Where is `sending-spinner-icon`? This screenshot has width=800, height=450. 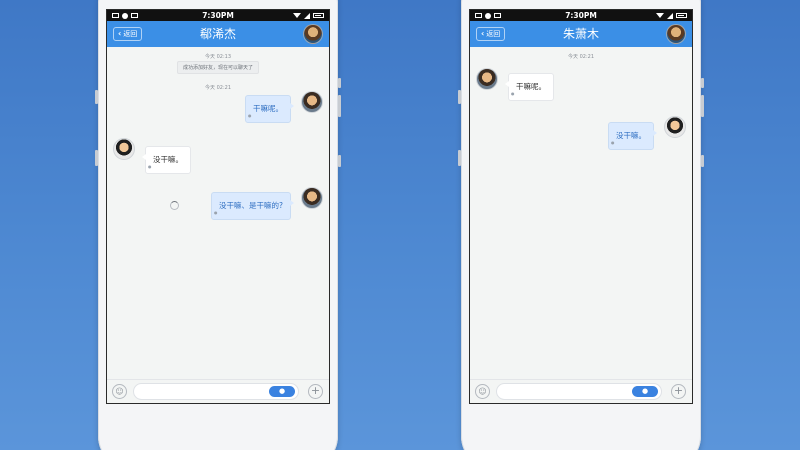 sending-spinner-icon is located at coordinates (174, 205).